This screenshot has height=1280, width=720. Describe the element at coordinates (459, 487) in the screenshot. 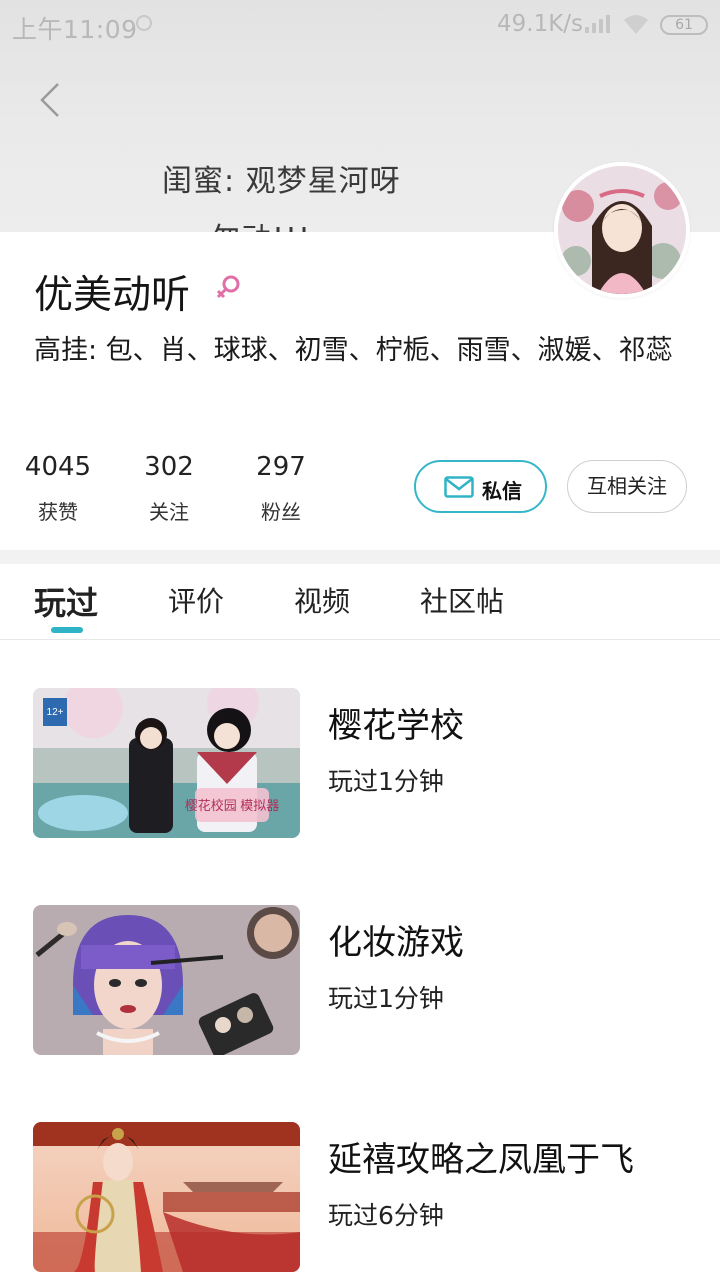

I see `mail-icon` at that location.